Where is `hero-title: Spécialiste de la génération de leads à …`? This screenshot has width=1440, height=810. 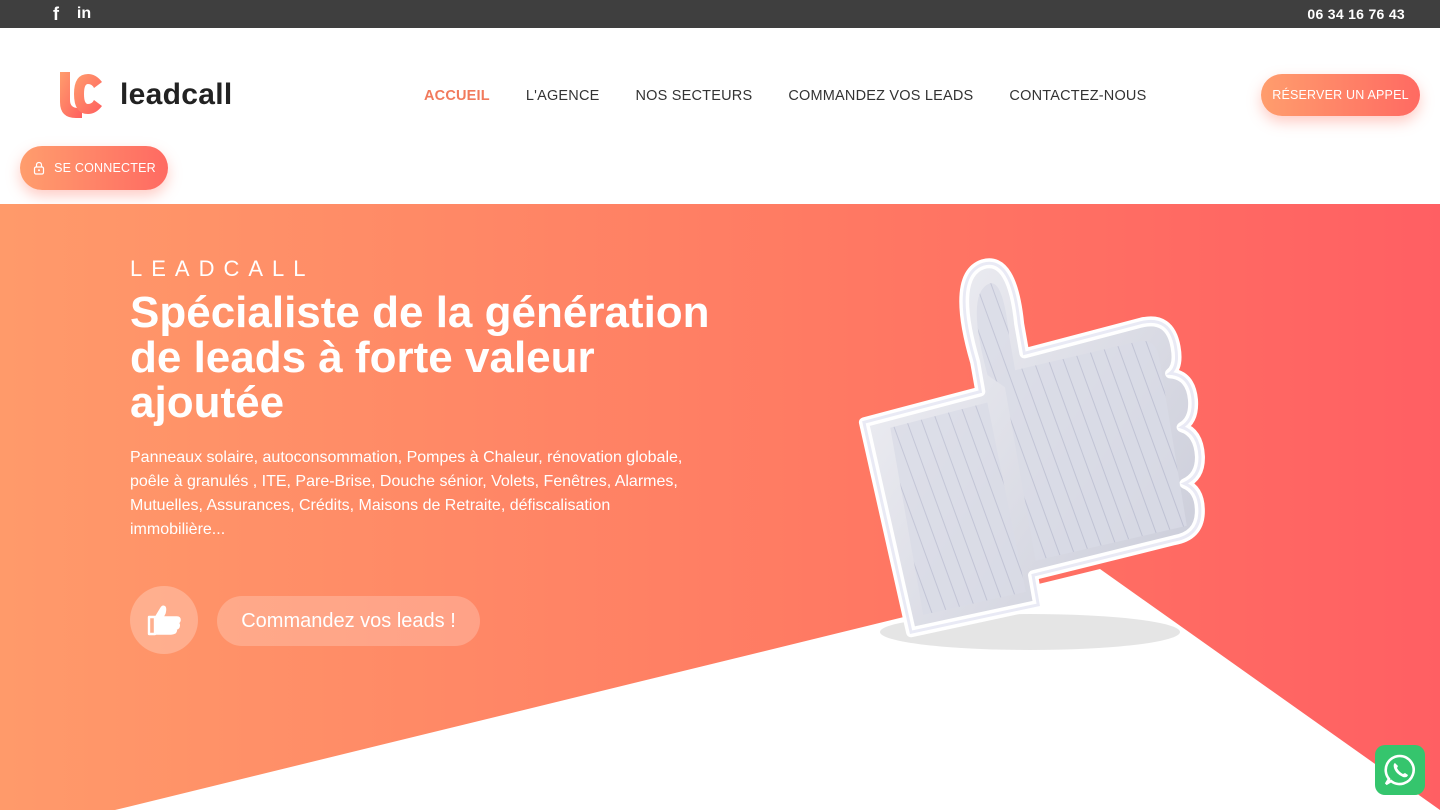 hero-title: Spécialiste de la génération de leads à … is located at coordinates (420, 357).